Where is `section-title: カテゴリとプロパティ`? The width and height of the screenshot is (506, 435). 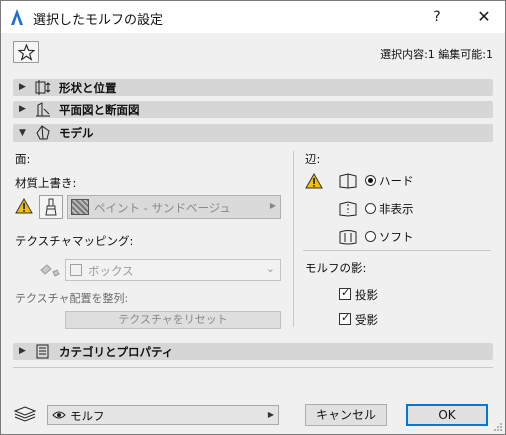
section-title: カテゴリとプロパティ is located at coordinates (116, 352).